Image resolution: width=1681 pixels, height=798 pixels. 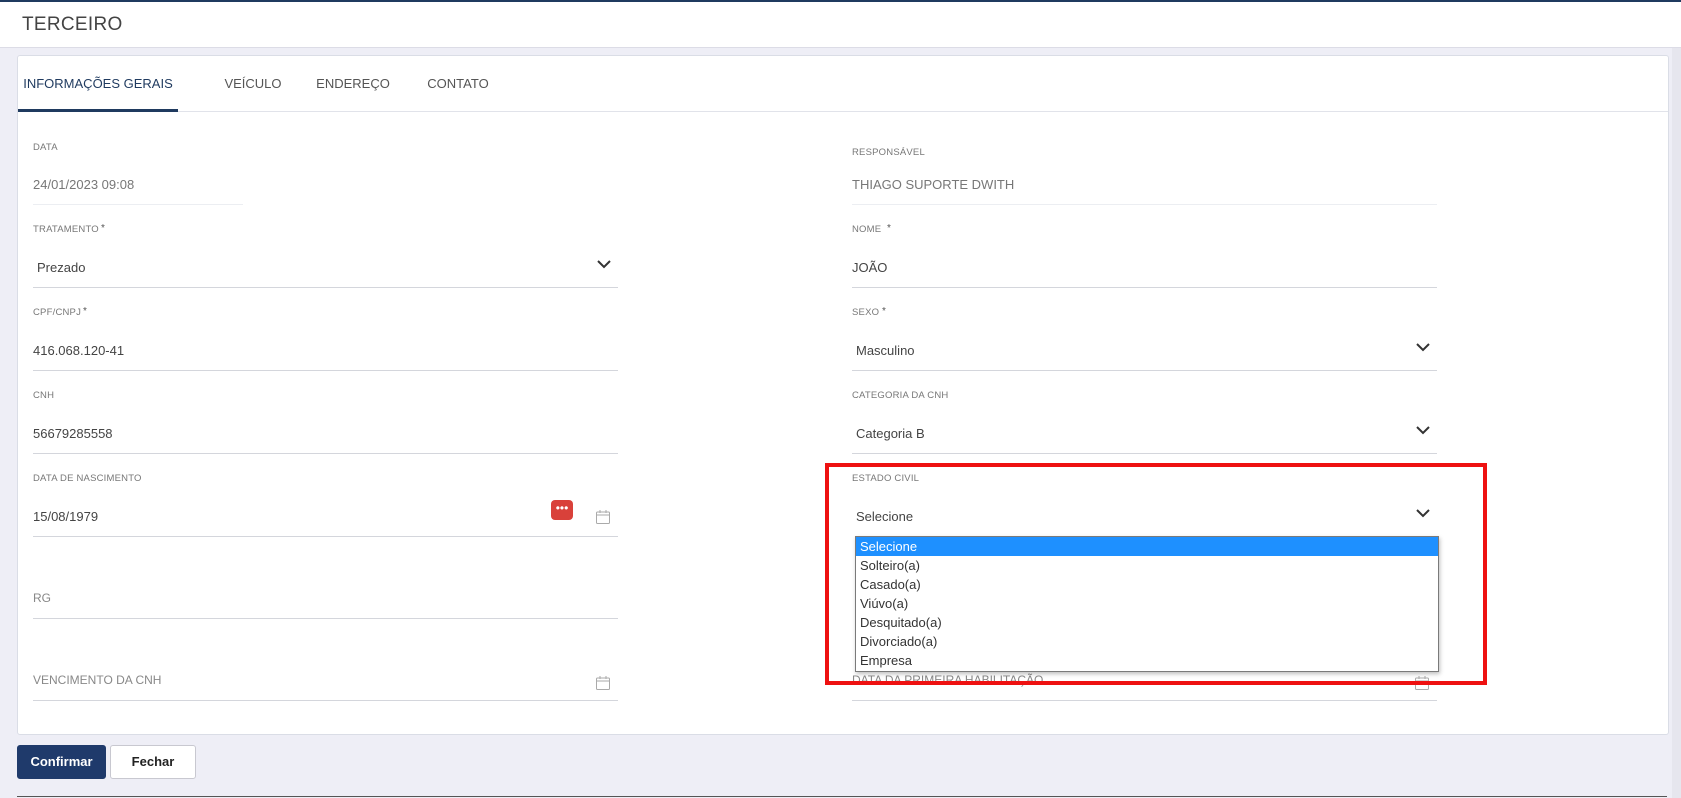 What do you see at coordinates (325, 287) in the screenshot?
I see `tratamento-underline` at bounding box center [325, 287].